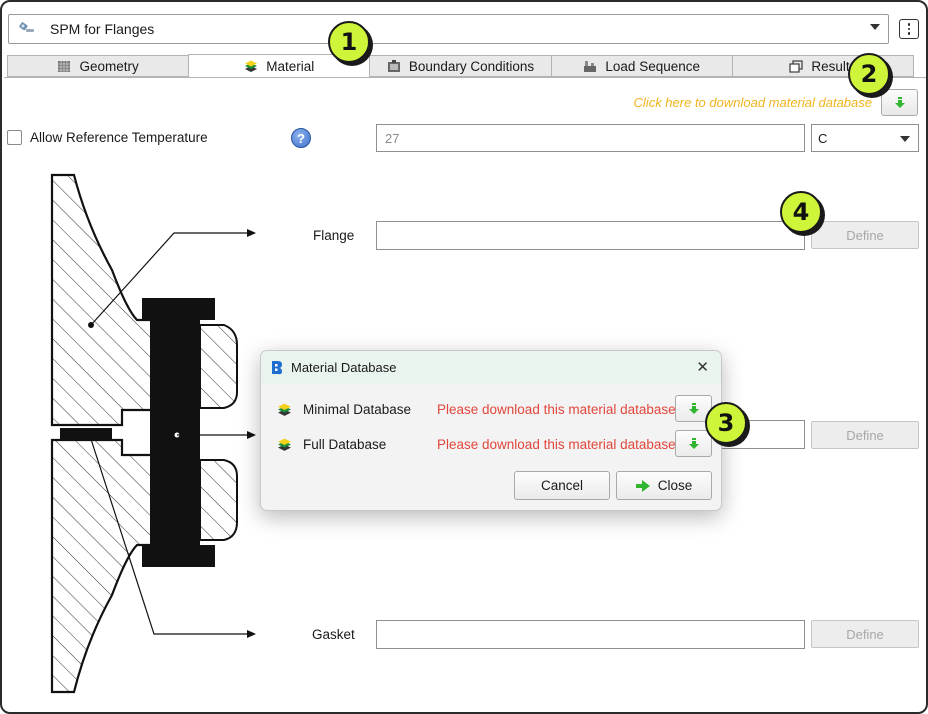  I want to click on boundary-conditions-icon, so click(393, 65).